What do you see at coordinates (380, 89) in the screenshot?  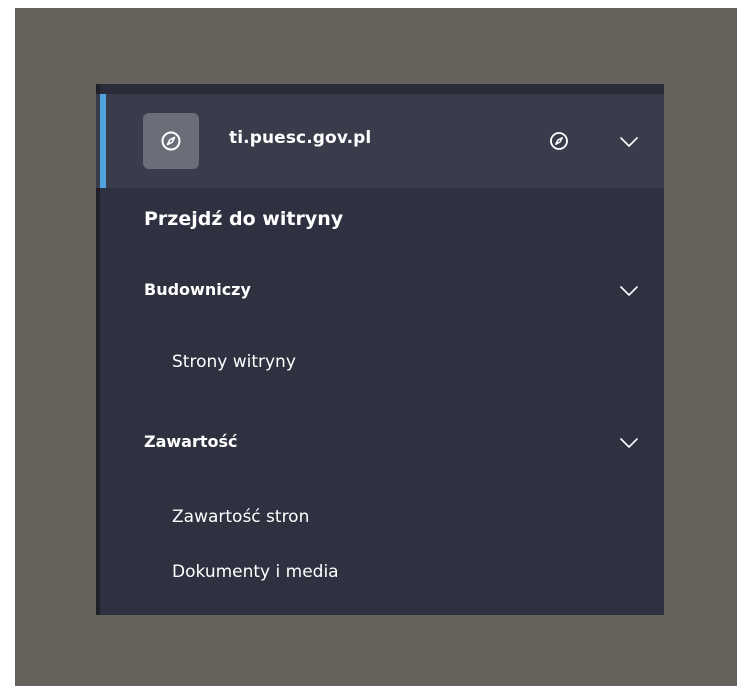 I see `menu-top-strip` at bounding box center [380, 89].